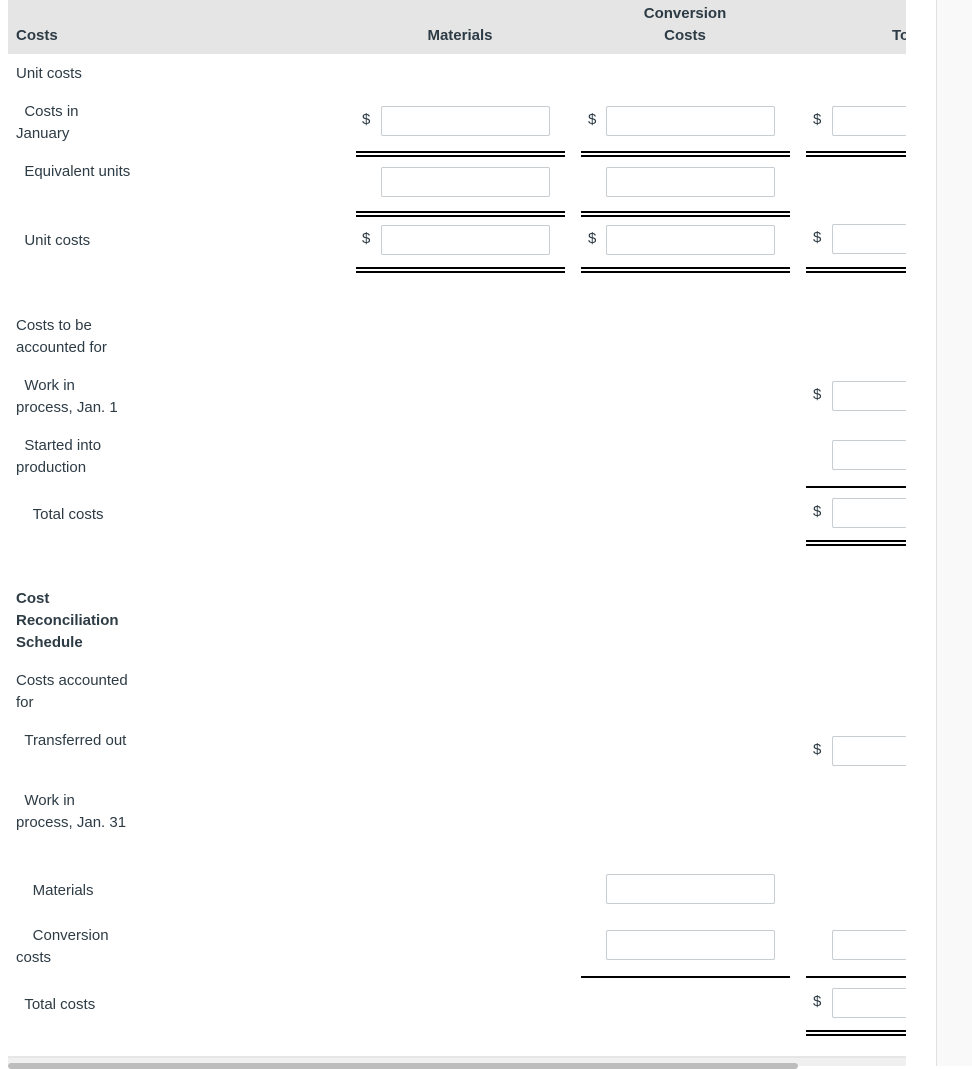 The height and width of the screenshot is (1069, 972). Describe the element at coordinates (403, 1066) in the screenshot. I see `horizontal-scrollbar-thumb` at that location.